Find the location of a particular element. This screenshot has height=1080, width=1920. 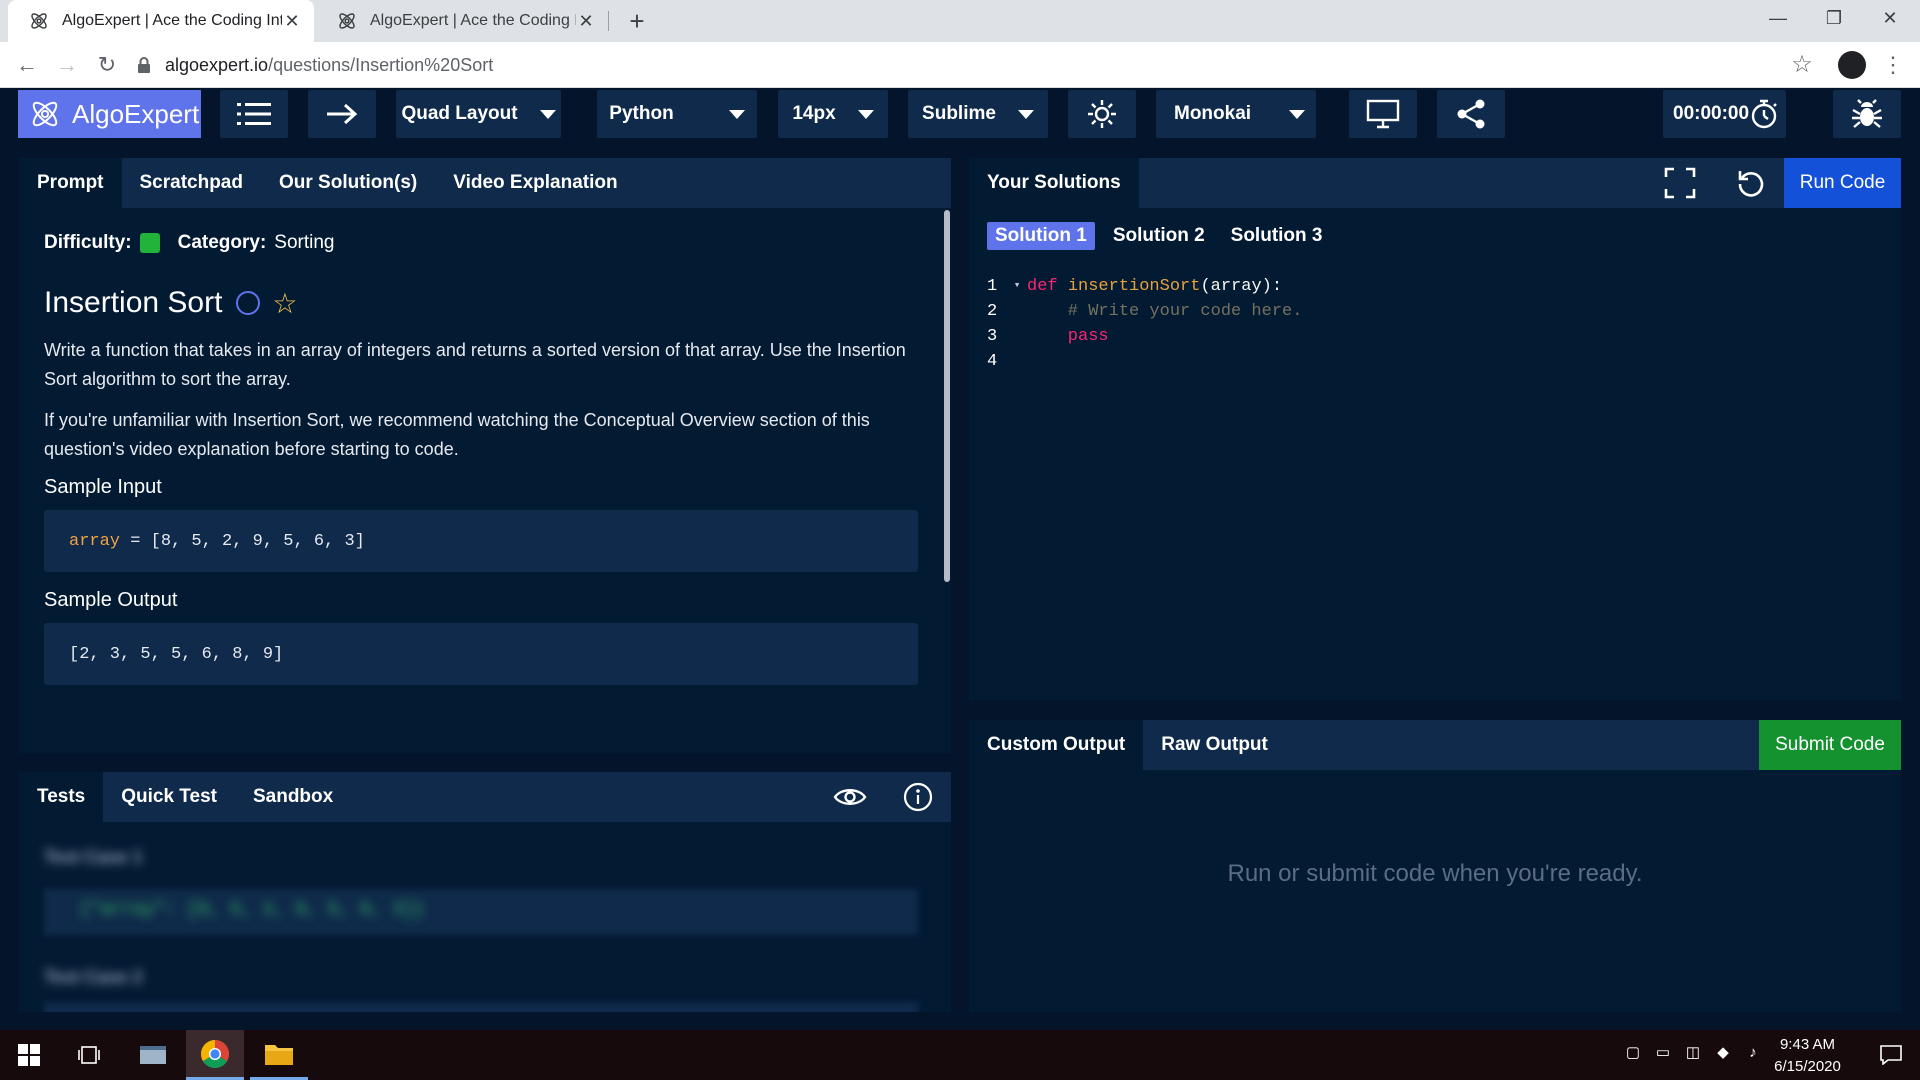

url-field: algoexpert.io/questions/Insertion%20Sort is located at coordinates (965, 65).